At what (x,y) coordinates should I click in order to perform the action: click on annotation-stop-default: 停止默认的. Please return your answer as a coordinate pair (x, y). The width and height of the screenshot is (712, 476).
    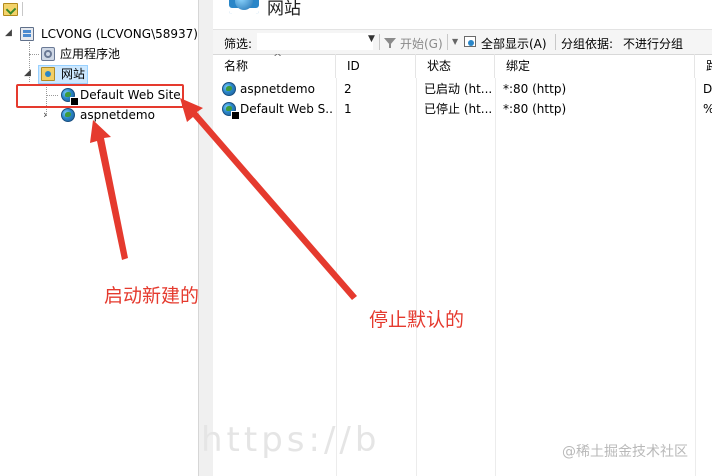
    Looking at the image, I should click on (417, 320).